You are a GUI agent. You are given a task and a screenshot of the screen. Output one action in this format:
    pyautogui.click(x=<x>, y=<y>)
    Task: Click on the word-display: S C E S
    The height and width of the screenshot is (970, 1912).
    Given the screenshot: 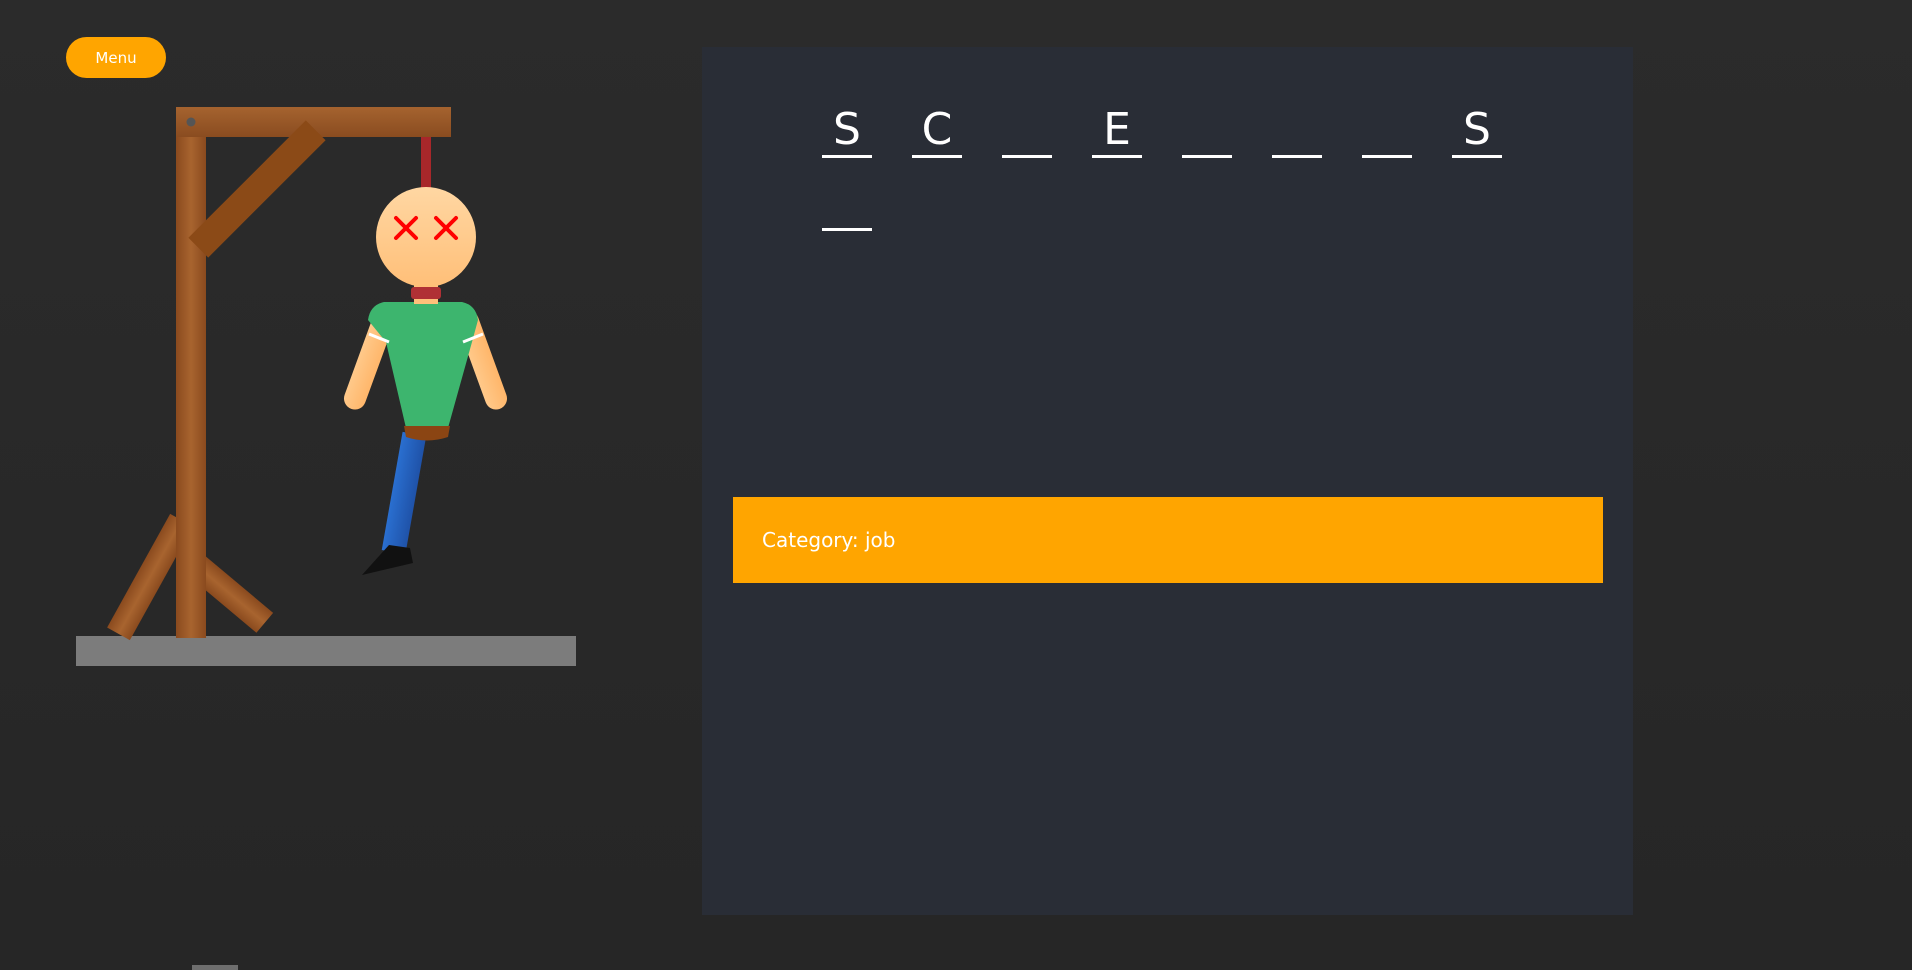 What is the action you would take?
    pyautogui.click(x=1182, y=168)
    